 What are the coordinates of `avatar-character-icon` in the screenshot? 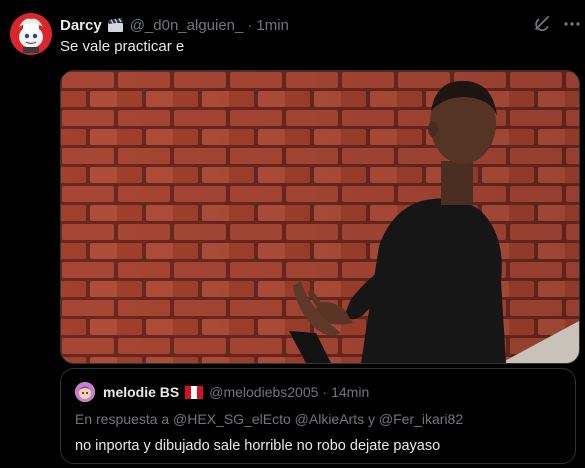 It's located at (31, 34).